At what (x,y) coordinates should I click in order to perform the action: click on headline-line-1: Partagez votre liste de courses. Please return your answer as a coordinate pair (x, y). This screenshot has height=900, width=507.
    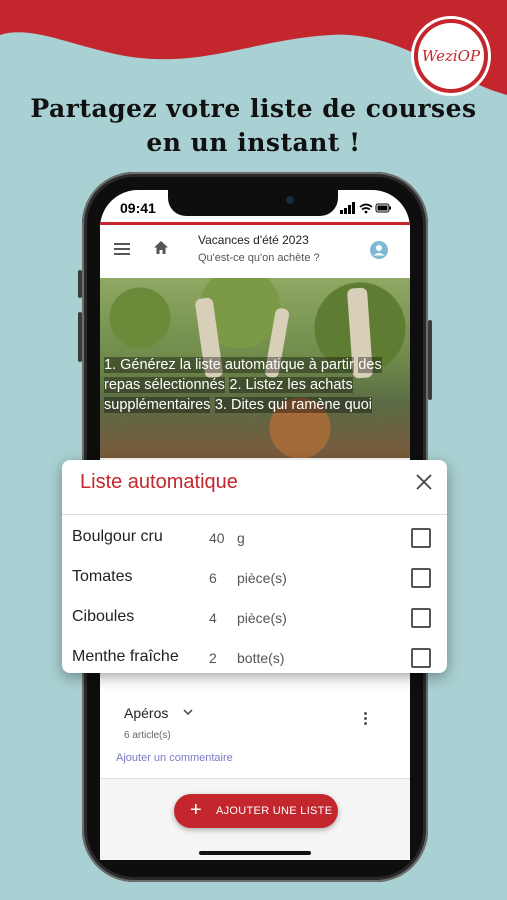
    Looking at the image, I should click on (253, 108).